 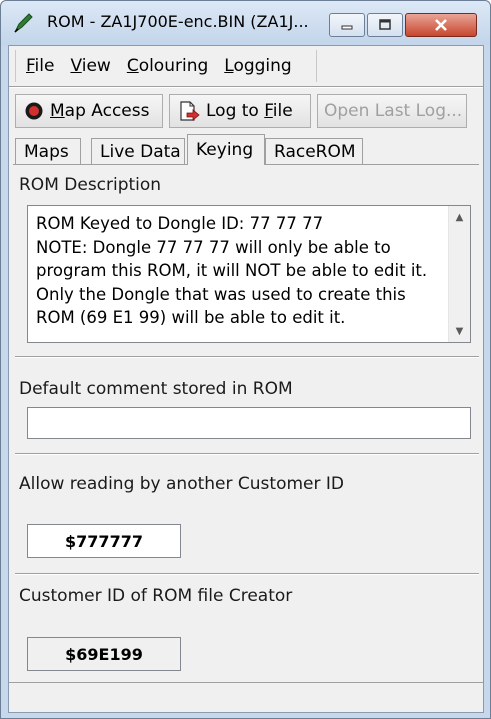 What do you see at coordinates (104, 541) in the screenshot?
I see `allow-reading-input: $777777` at bounding box center [104, 541].